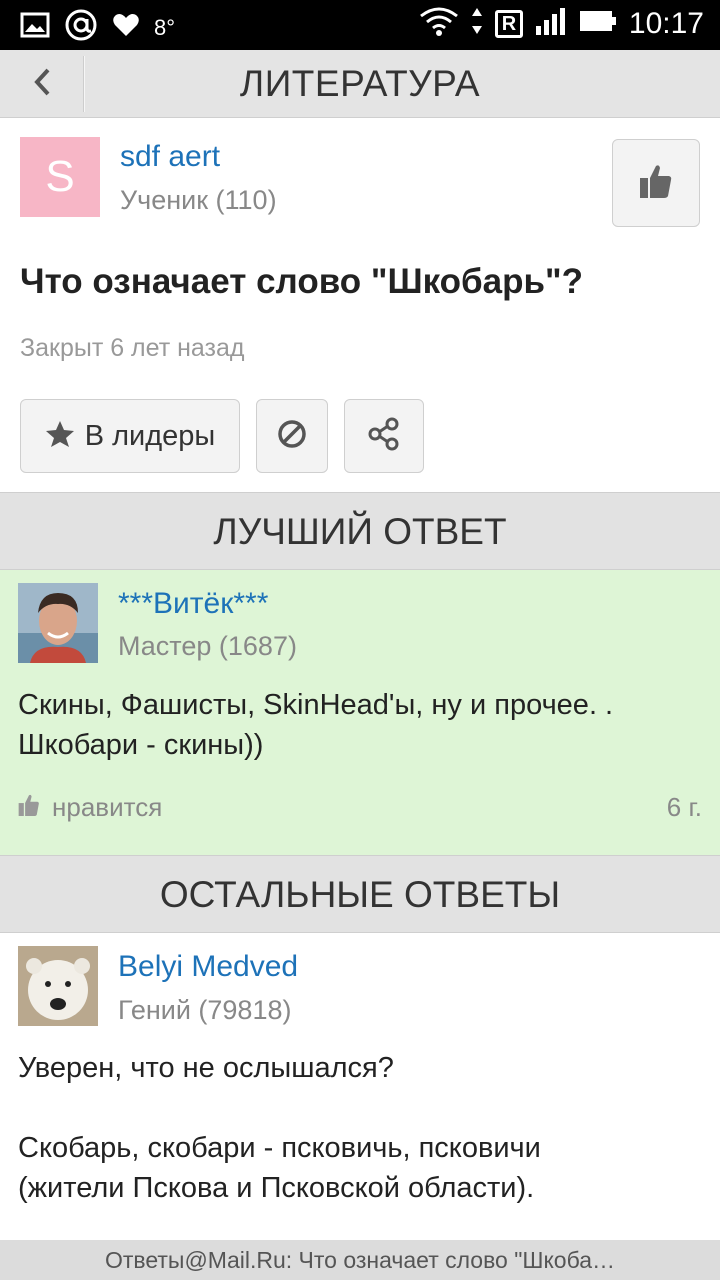  What do you see at coordinates (684, 807) in the screenshot?
I see `best-answer-age: 6 г.` at bounding box center [684, 807].